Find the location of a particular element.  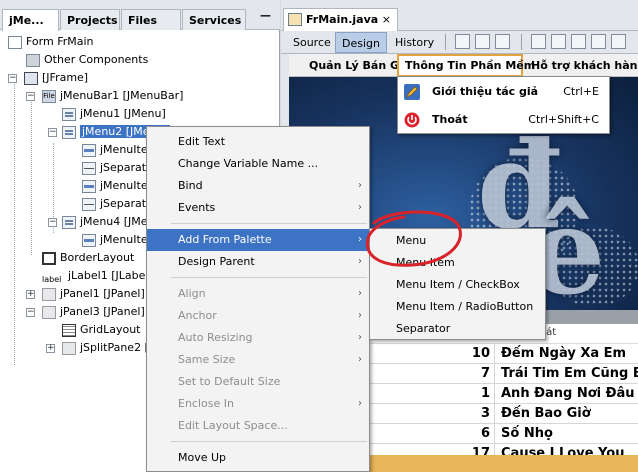

power-icon is located at coordinates (412, 120).